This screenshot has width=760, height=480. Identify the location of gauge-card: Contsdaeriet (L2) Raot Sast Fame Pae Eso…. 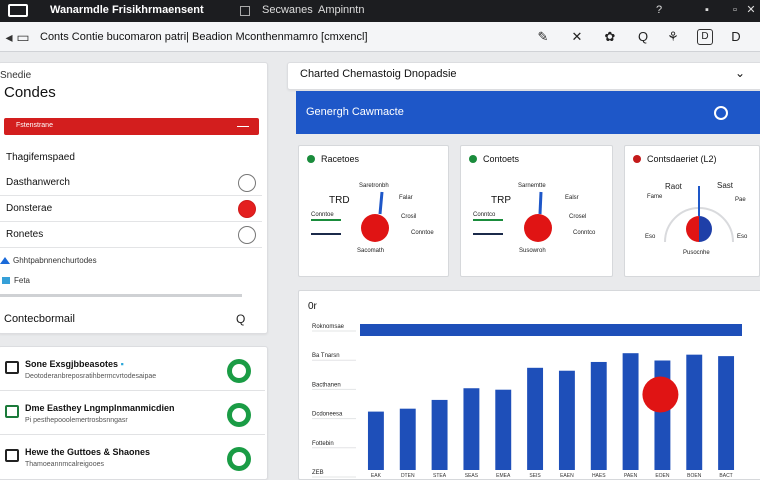
(692, 211).